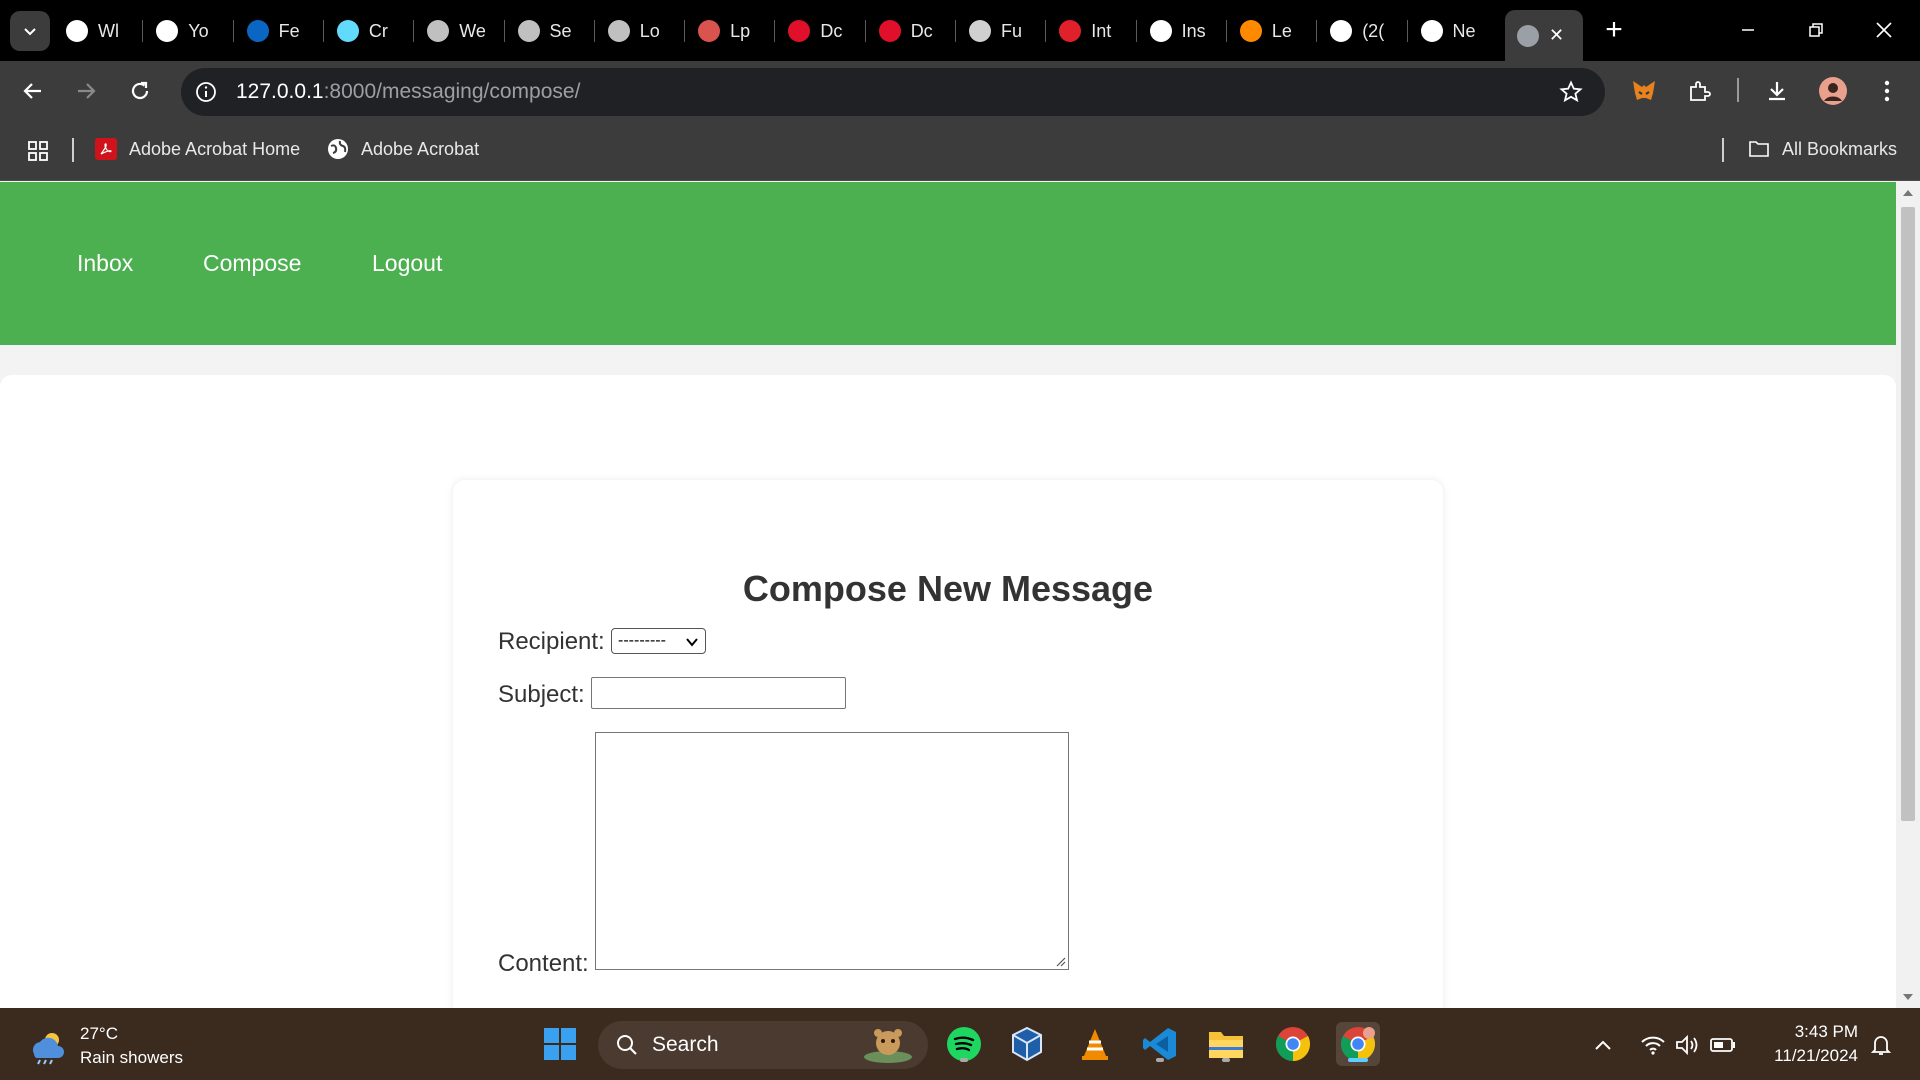  I want to click on virtualbox-icon, so click(1027, 1044).